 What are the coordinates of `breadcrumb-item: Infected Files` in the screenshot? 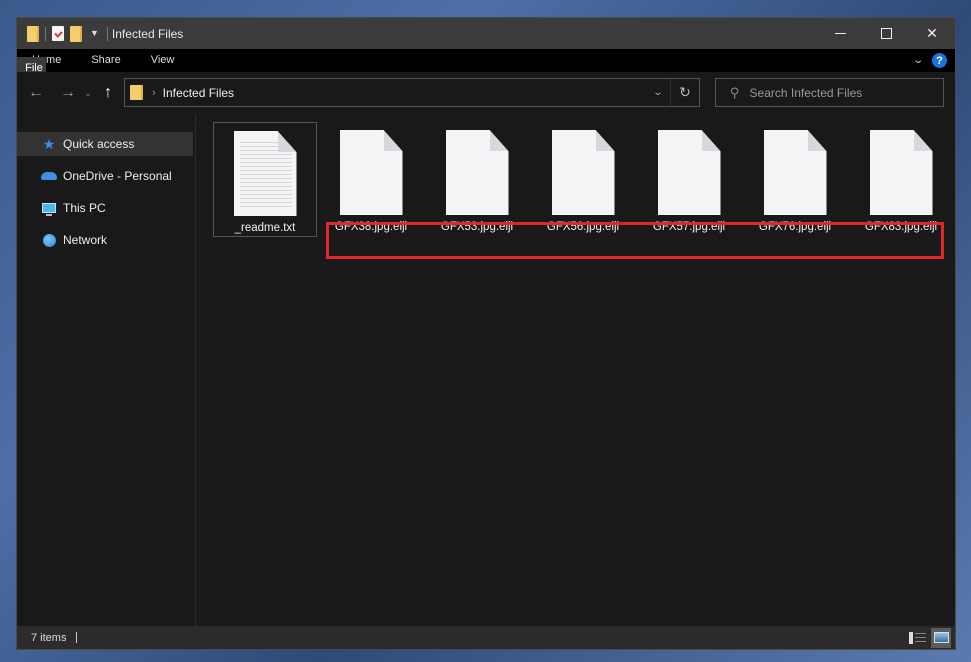 It's located at (198, 93).